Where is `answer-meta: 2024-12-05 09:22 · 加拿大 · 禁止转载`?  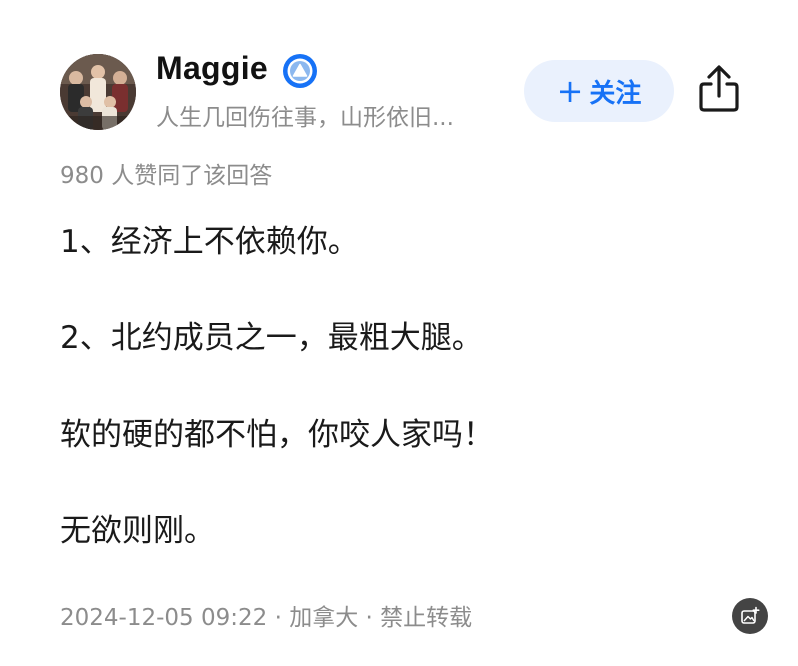
answer-meta: 2024-12-05 09:22 · 加拿大 · 禁止转载 is located at coordinates (266, 618).